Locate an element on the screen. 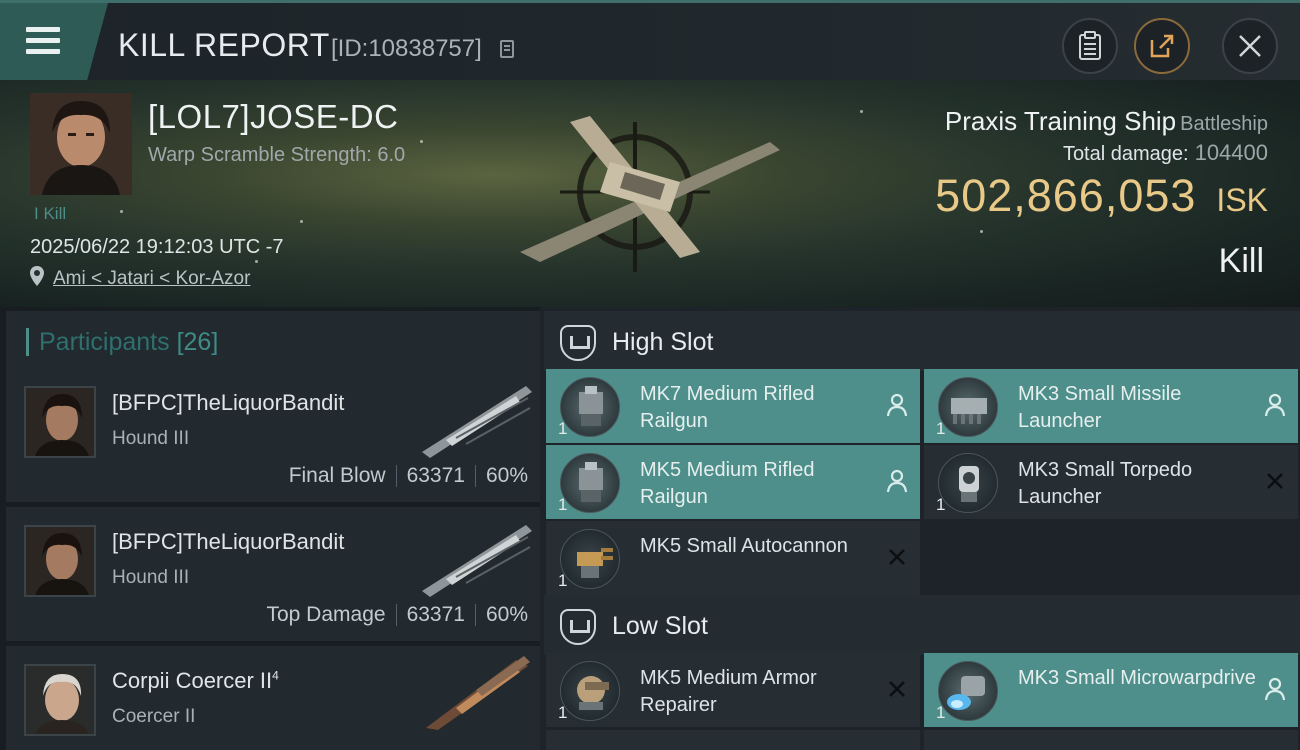  microwarpdrive-icon is located at coordinates (968, 691).